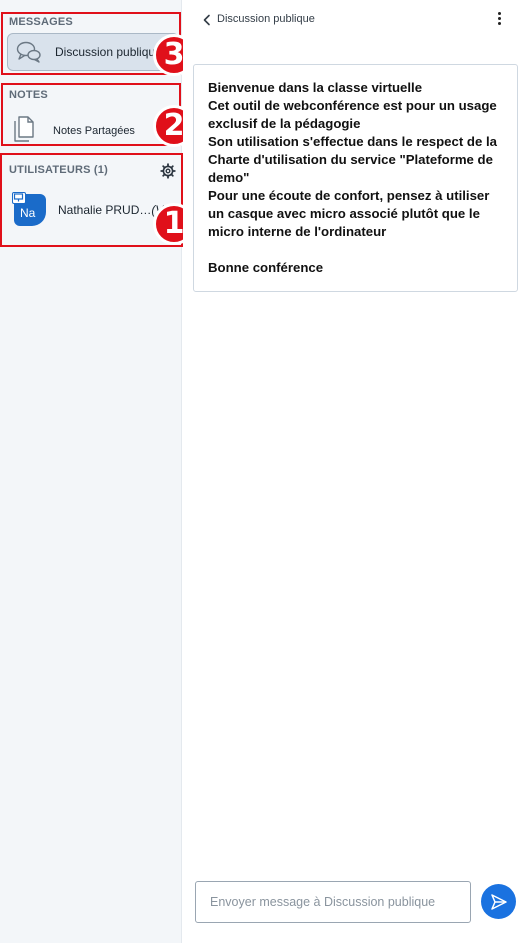 The width and height of the screenshot is (521, 943). I want to click on shared-notes-label: Notes Partagées, so click(94, 131).